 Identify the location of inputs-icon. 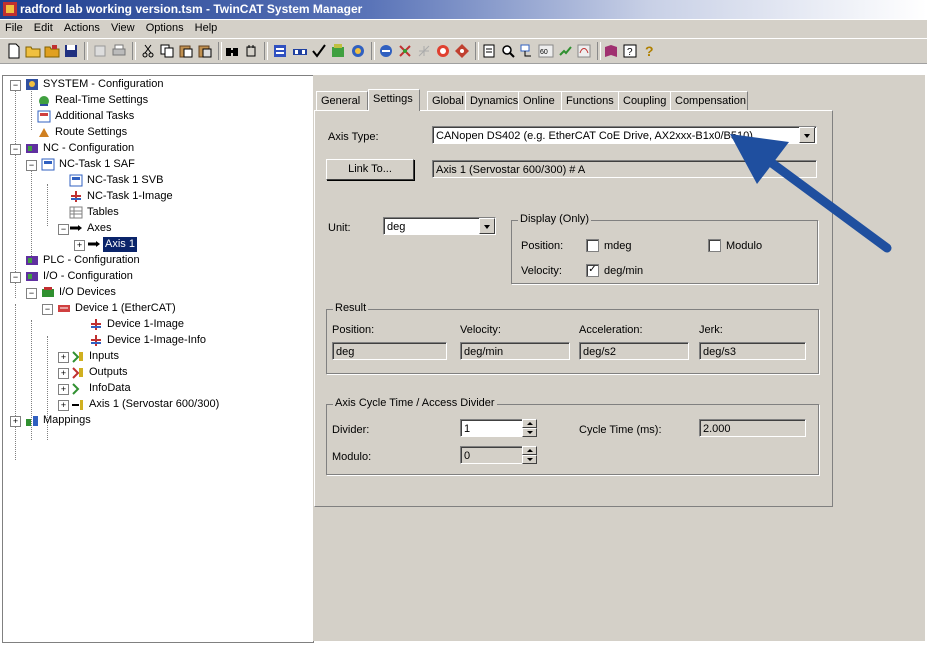
(77, 357).